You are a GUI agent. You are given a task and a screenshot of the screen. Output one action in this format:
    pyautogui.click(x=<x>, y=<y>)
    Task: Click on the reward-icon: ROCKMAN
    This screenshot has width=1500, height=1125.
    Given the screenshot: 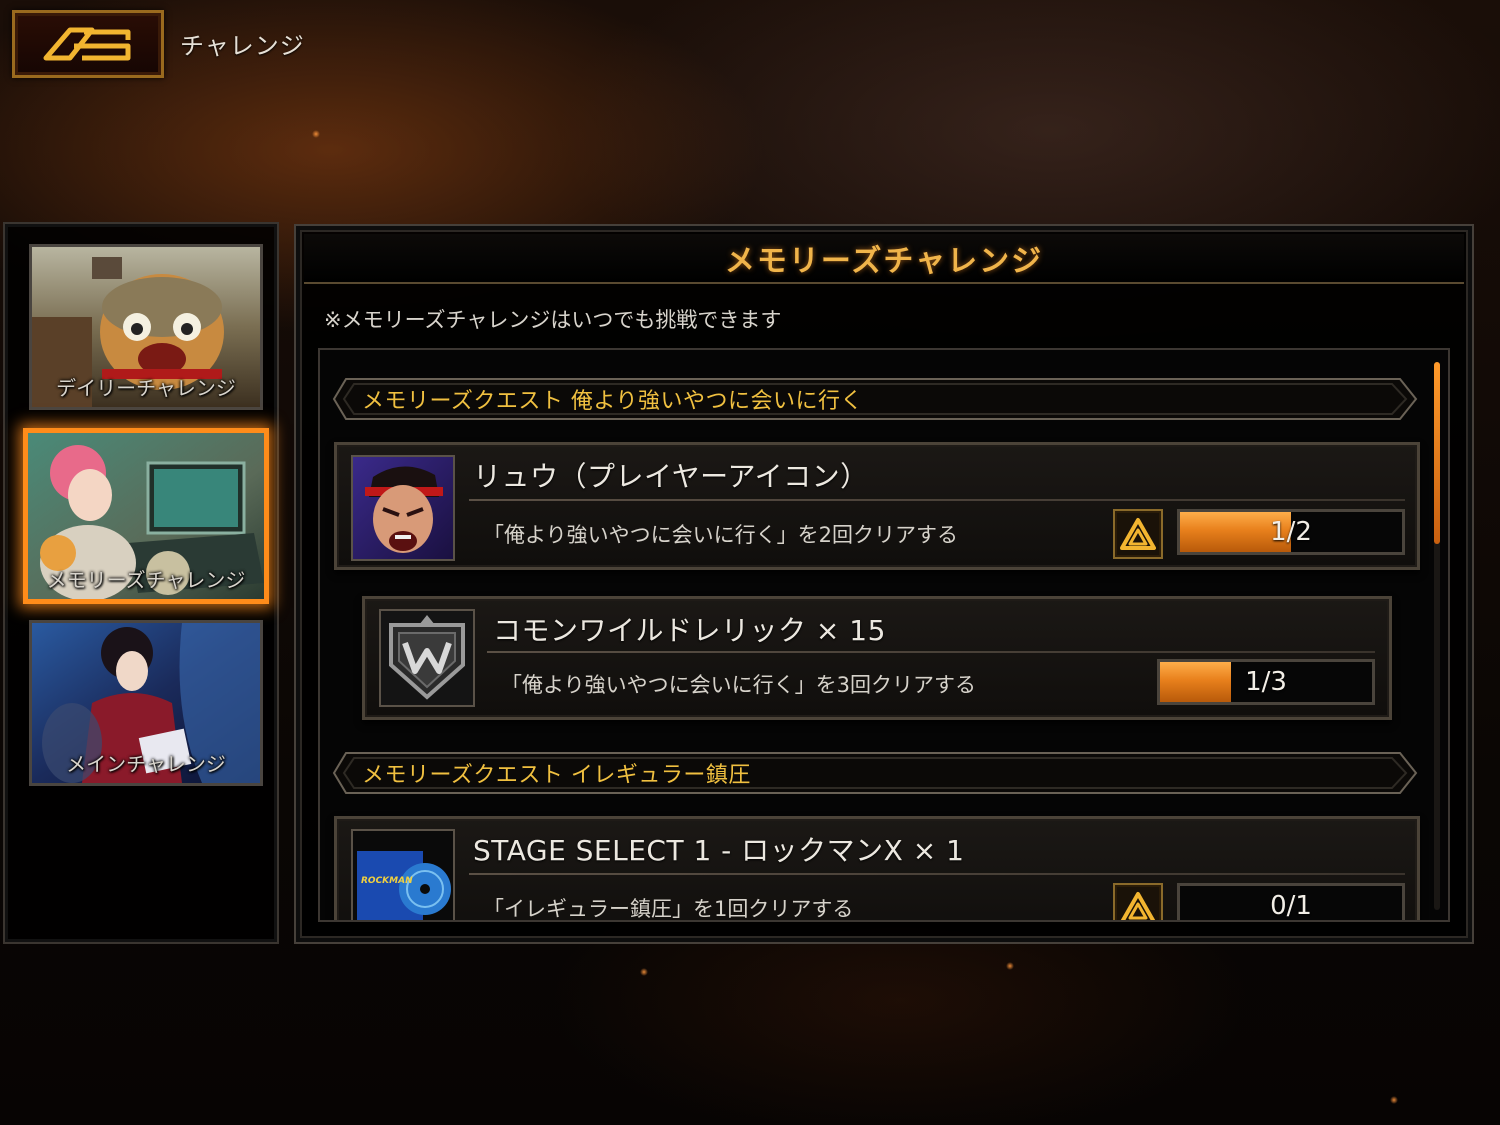 What is the action you would take?
    pyautogui.click(x=403, y=874)
    